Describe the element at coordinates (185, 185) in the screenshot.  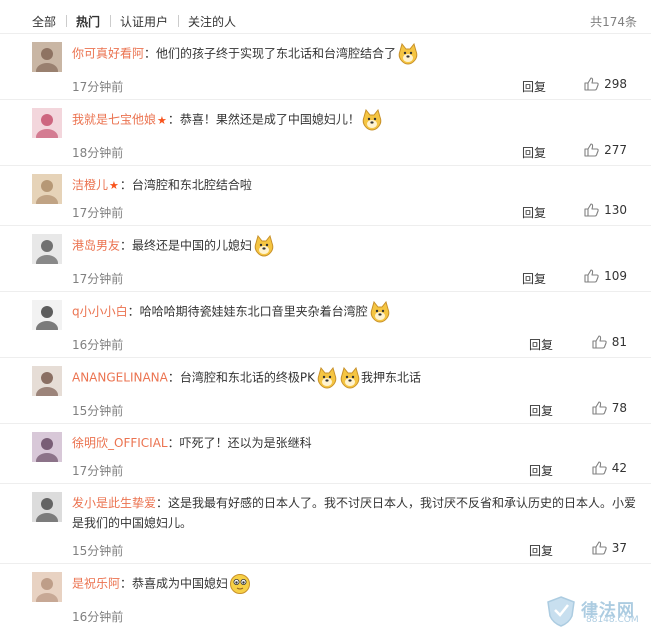
I see `comment-text: ：台湾腔和东北腔结合啦` at that location.